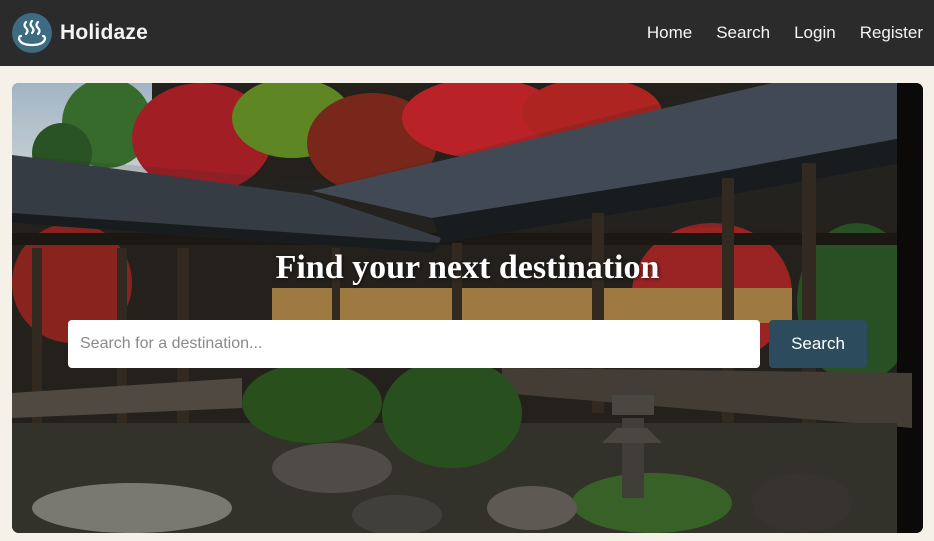 The height and width of the screenshot is (541, 934). Describe the element at coordinates (773, 33) in the screenshot. I see `nav-links: Home Search Login Register` at that location.